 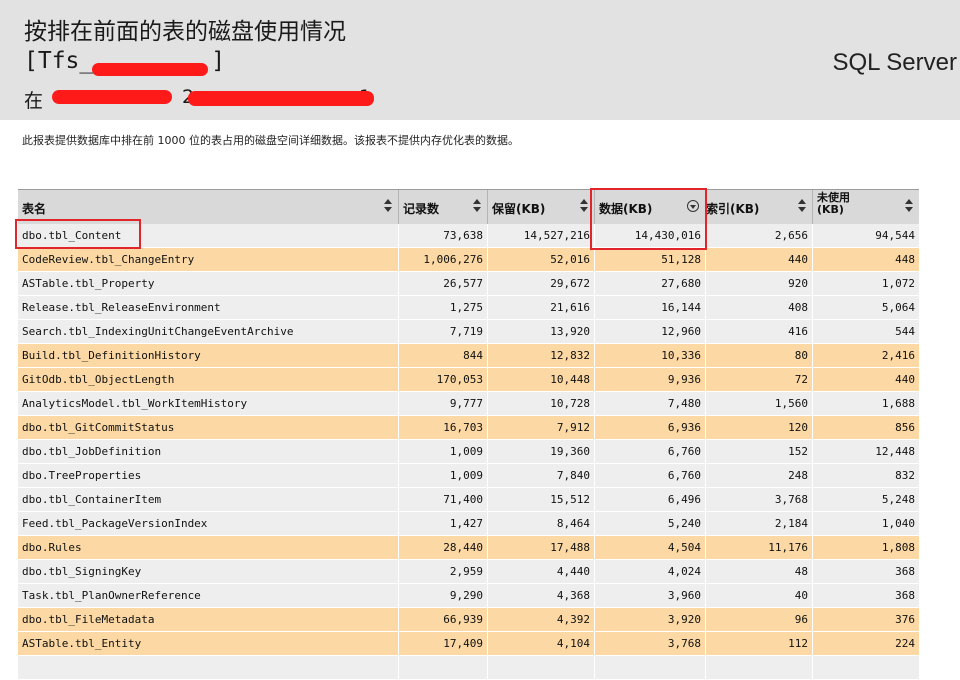 I want to click on cell-name: dbo.TreeProperties, so click(x=208, y=475).